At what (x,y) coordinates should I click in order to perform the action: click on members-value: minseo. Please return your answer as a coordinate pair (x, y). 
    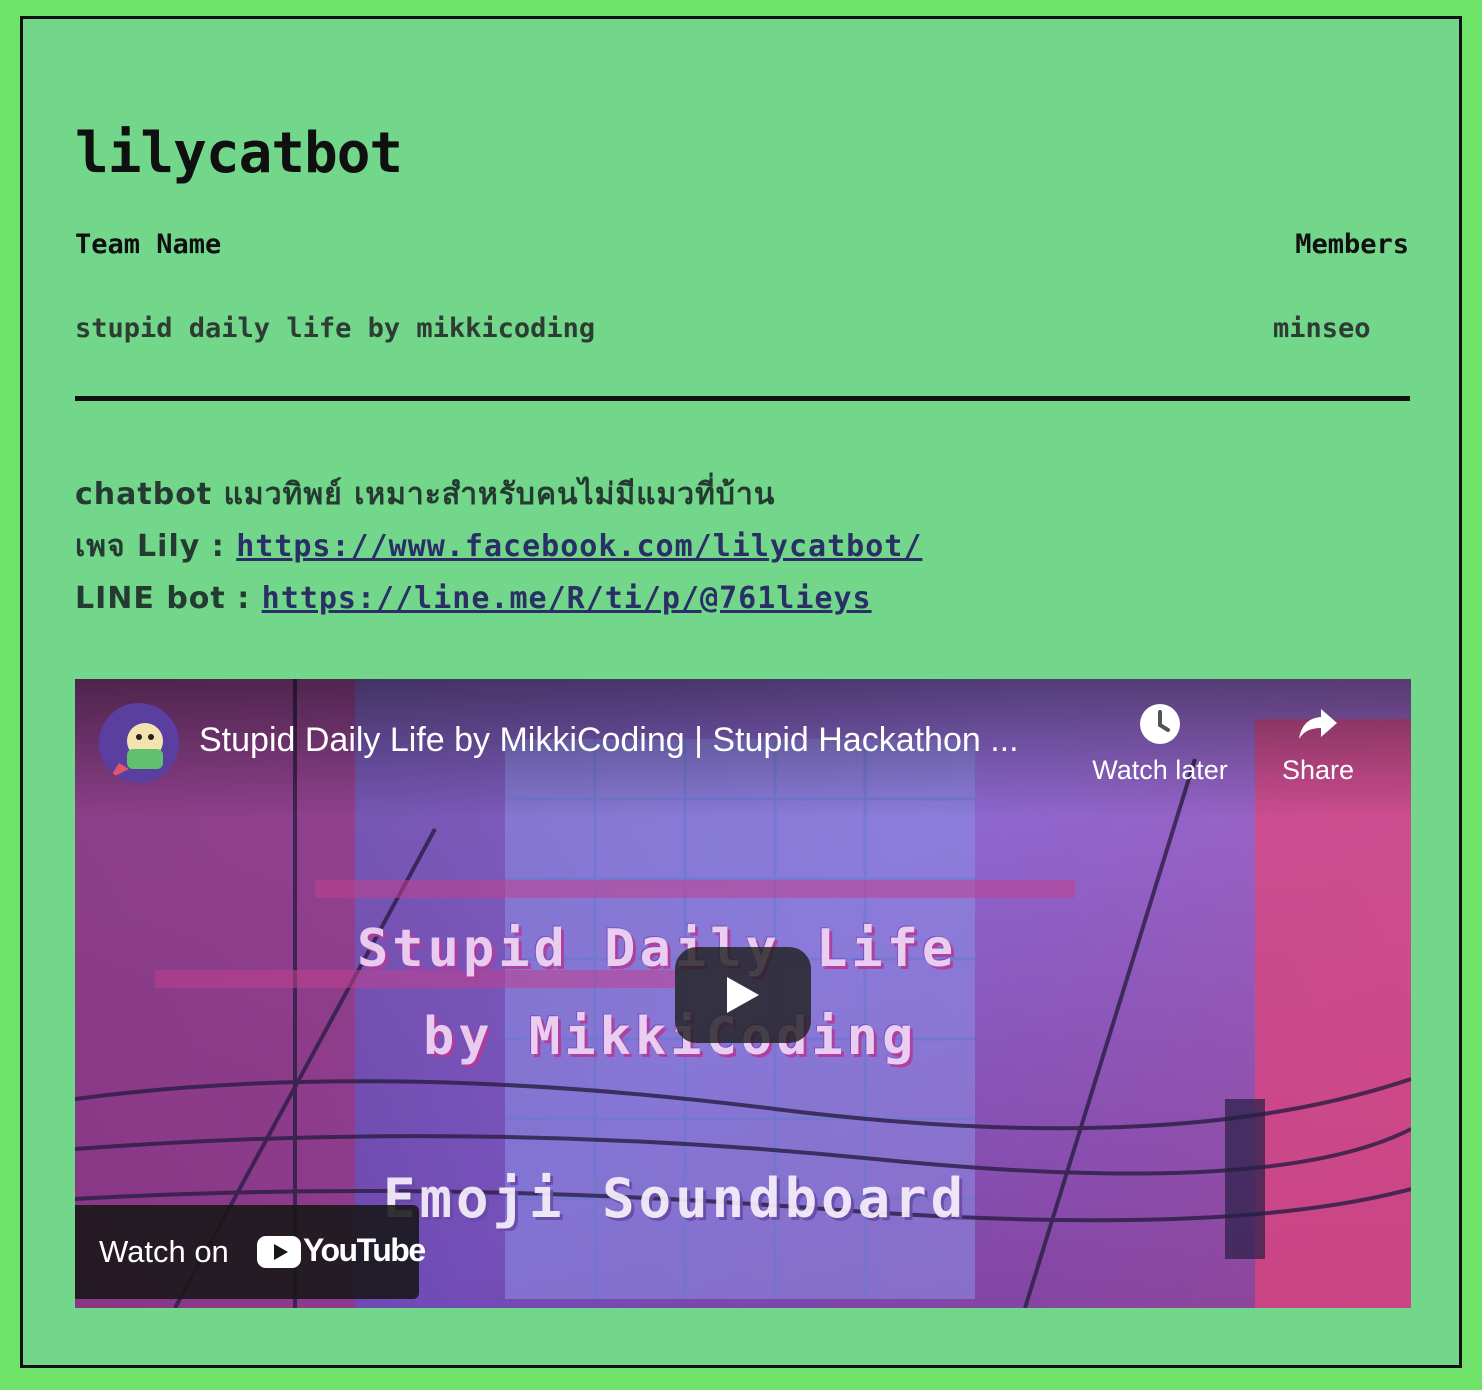
    Looking at the image, I should click on (1322, 328).